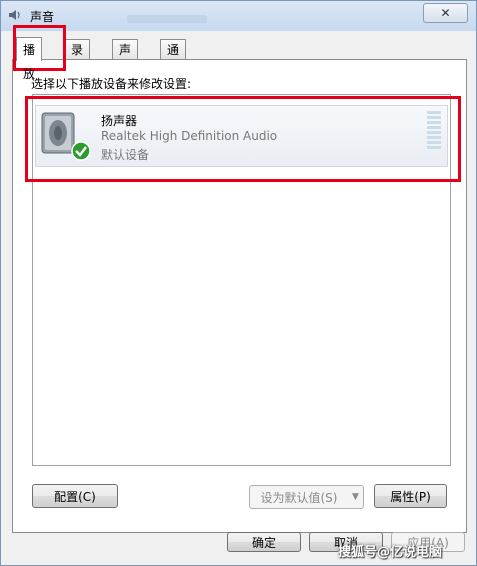 The height and width of the screenshot is (566, 477). I want to click on tab-recording: 录制, so click(77, 58).